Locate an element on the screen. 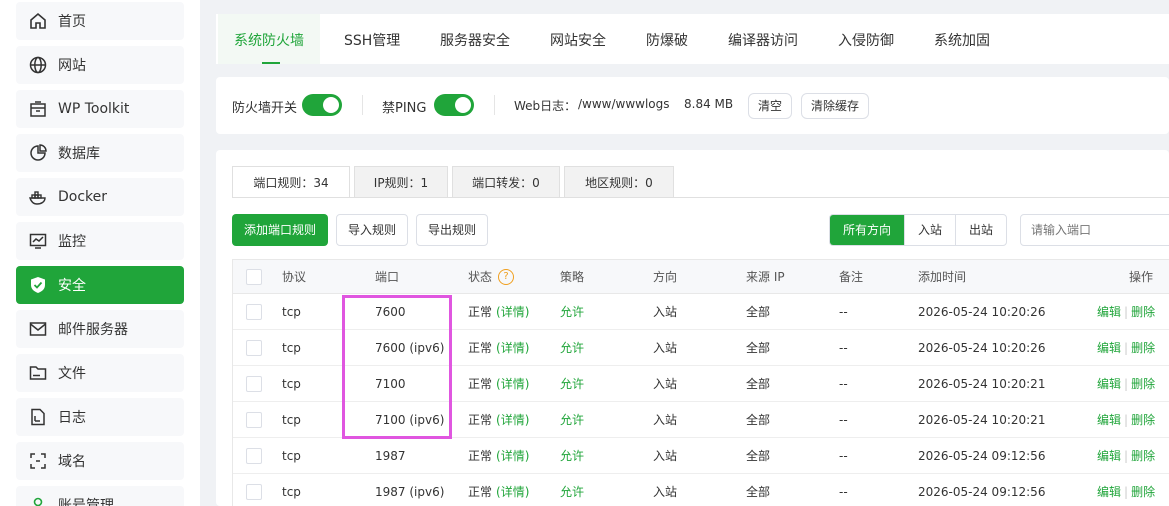  domain-icon is located at coordinates (38, 461).